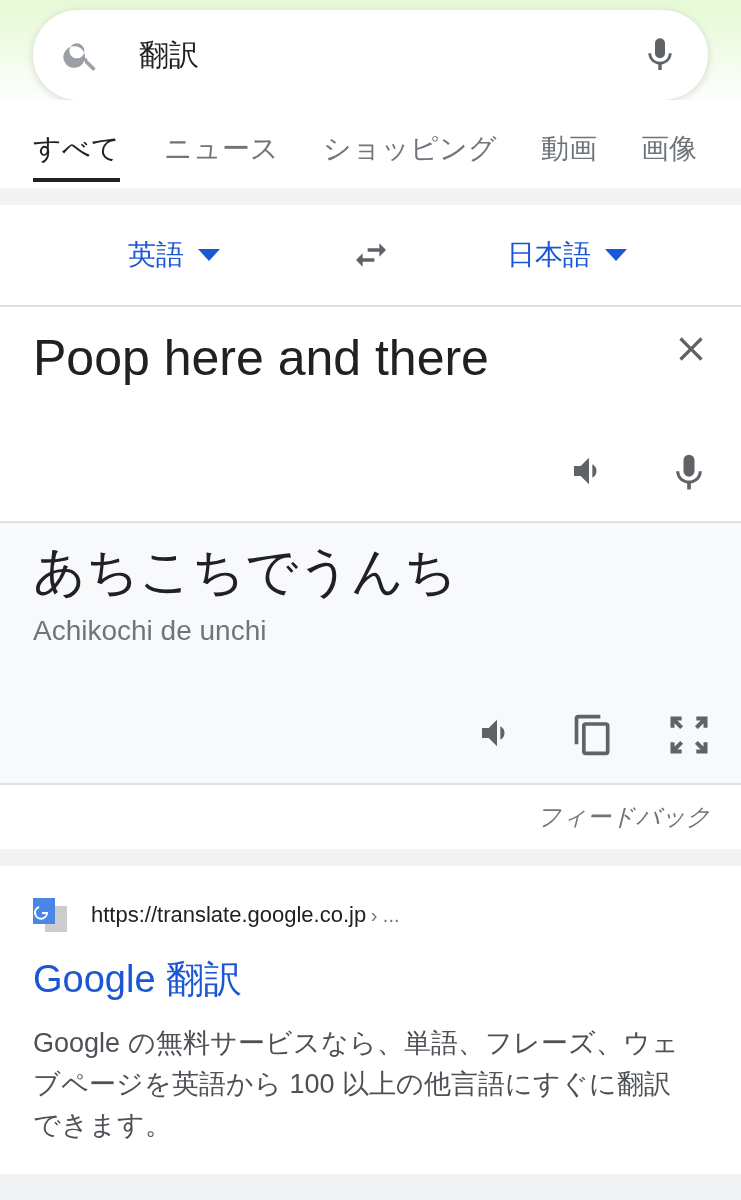 Image resolution: width=741 pixels, height=1200 pixels. What do you see at coordinates (221, 151) in the screenshot?
I see `tab: ニュース` at bounding box center [221, 151].